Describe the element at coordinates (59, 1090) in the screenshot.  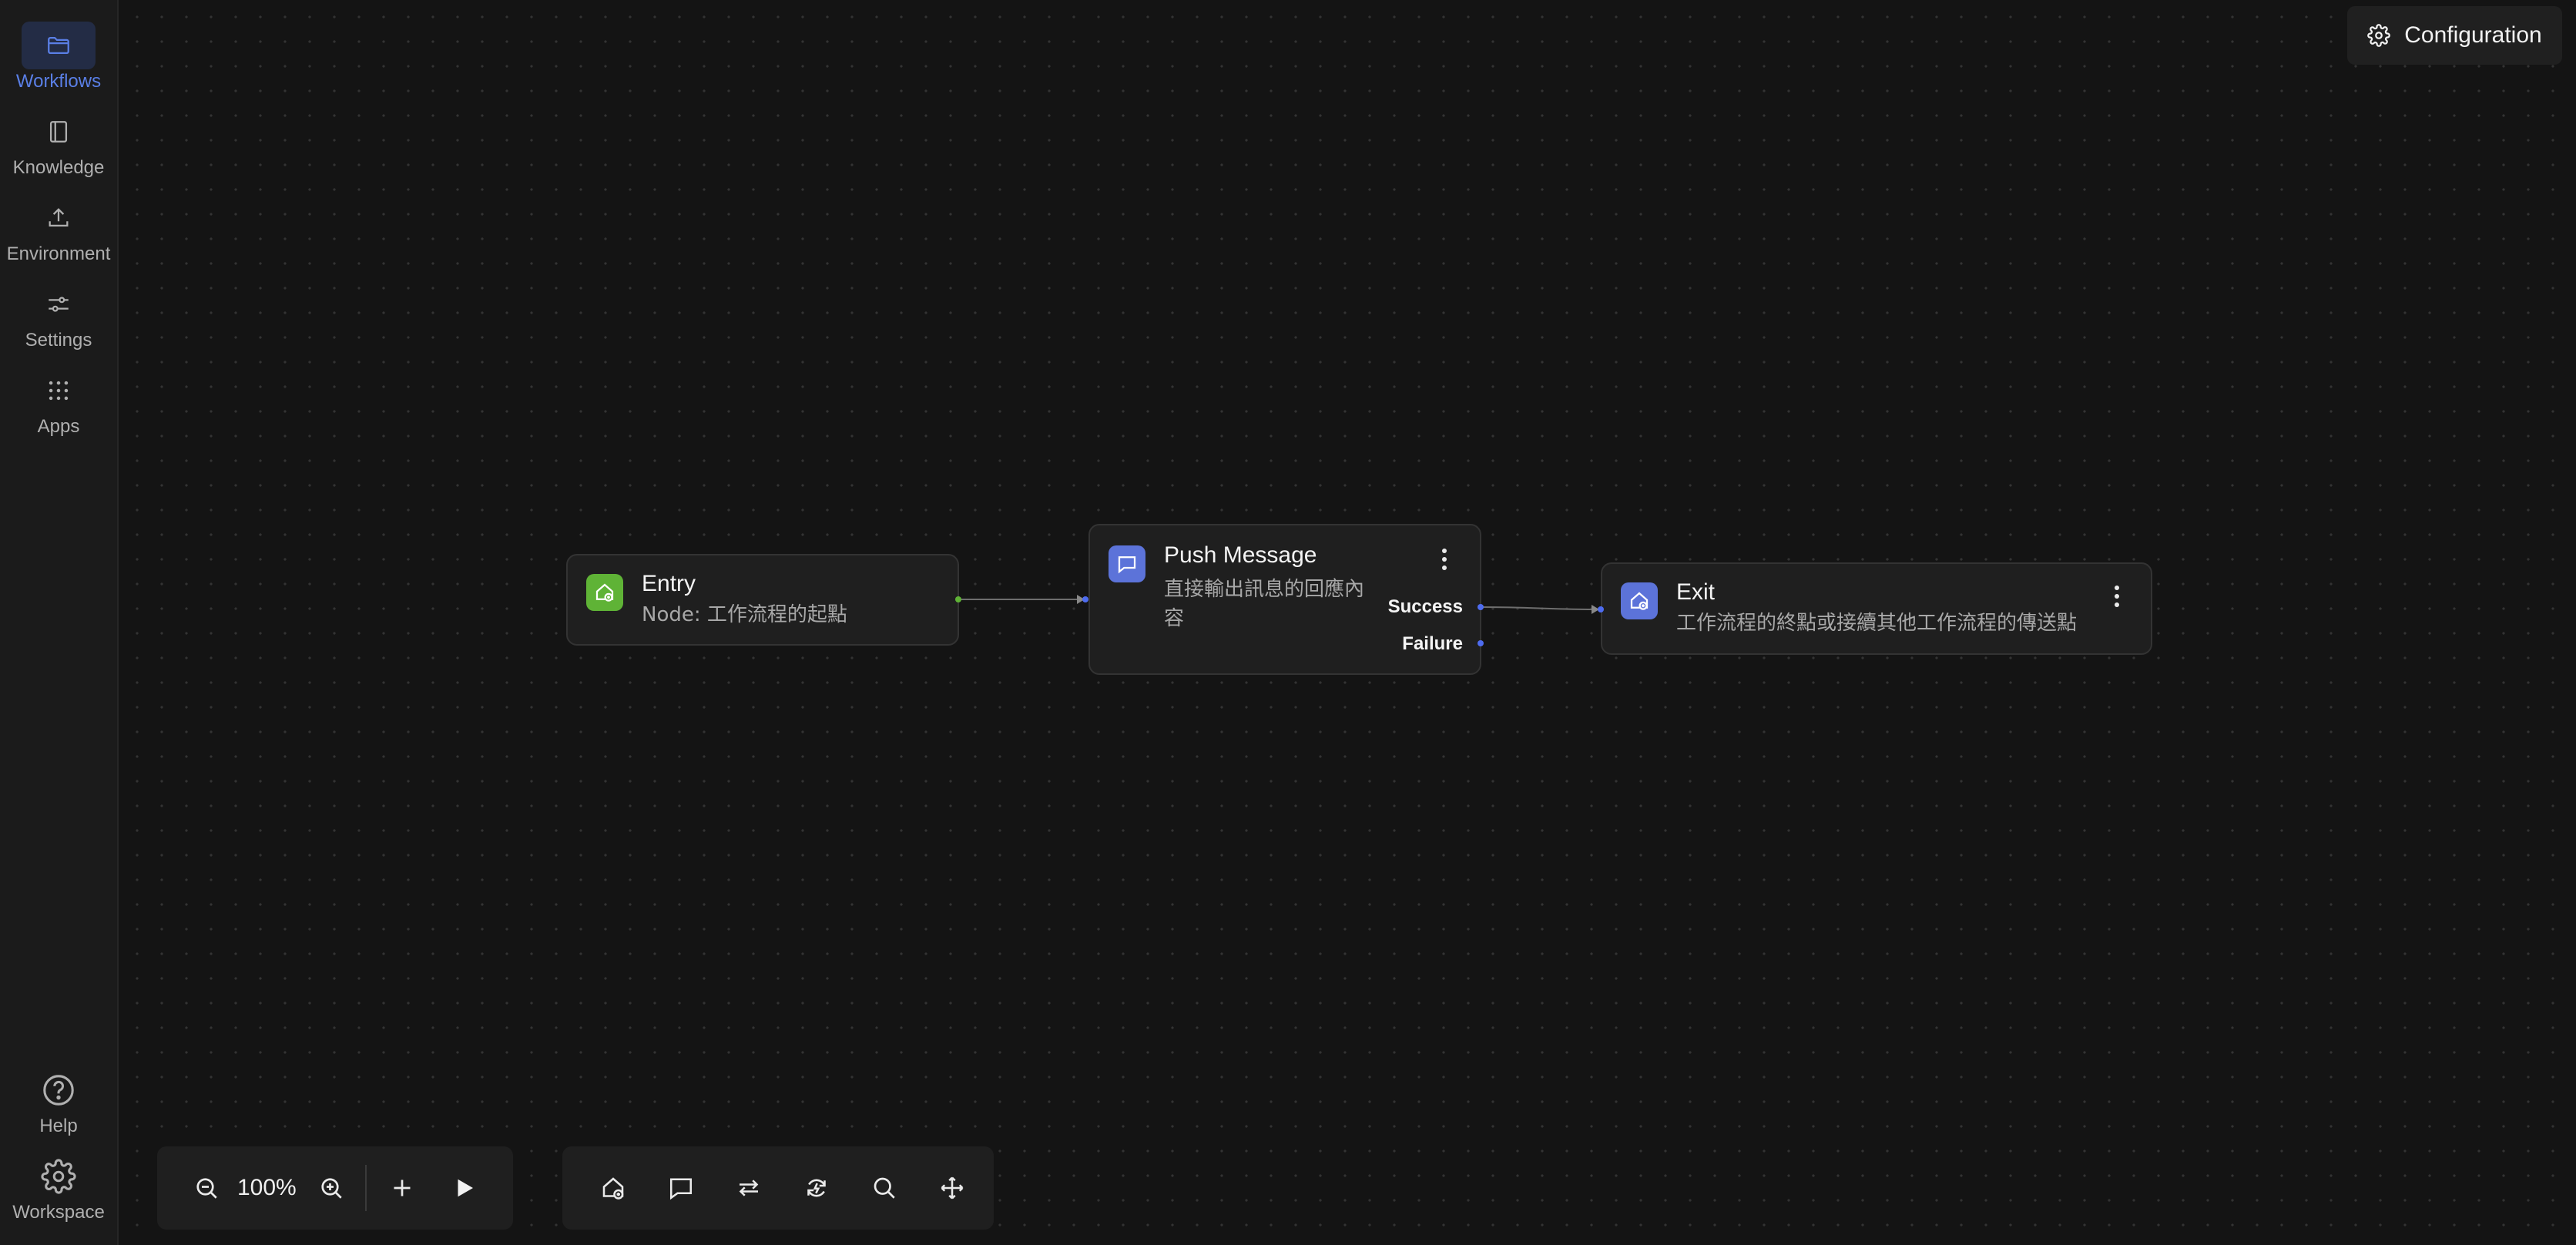
I see `help-circle-icon` at that location.